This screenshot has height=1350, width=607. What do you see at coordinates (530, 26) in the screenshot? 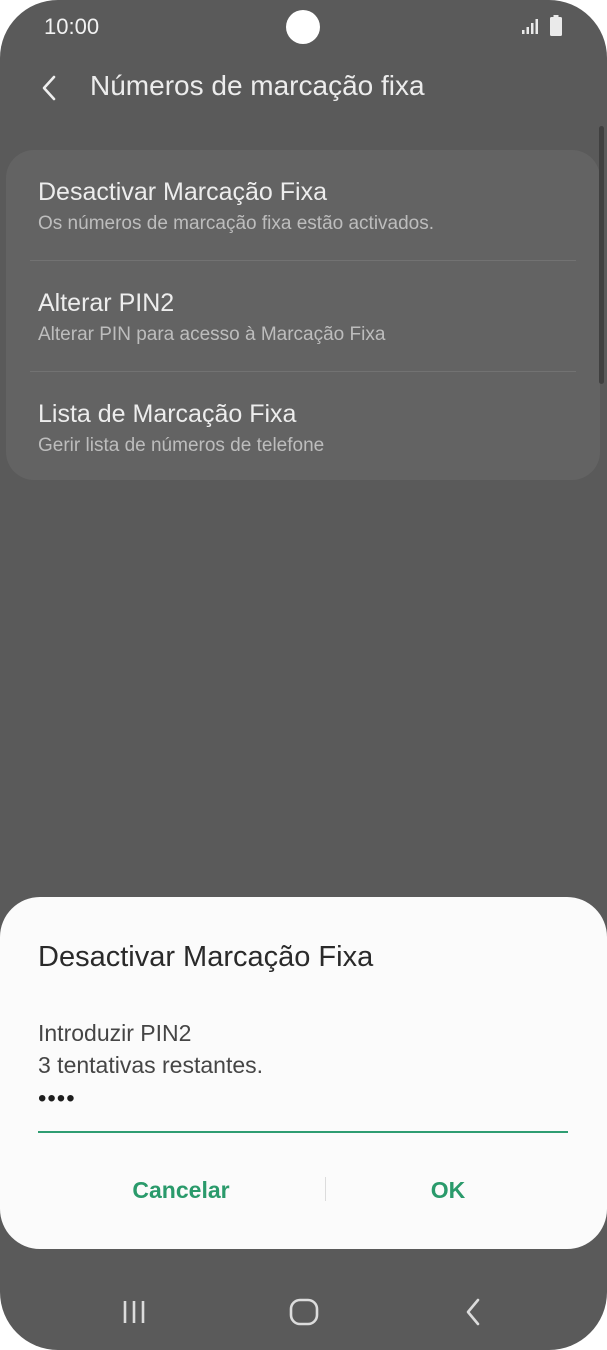
I see `signal-icon` at bounding box center [530, 26].